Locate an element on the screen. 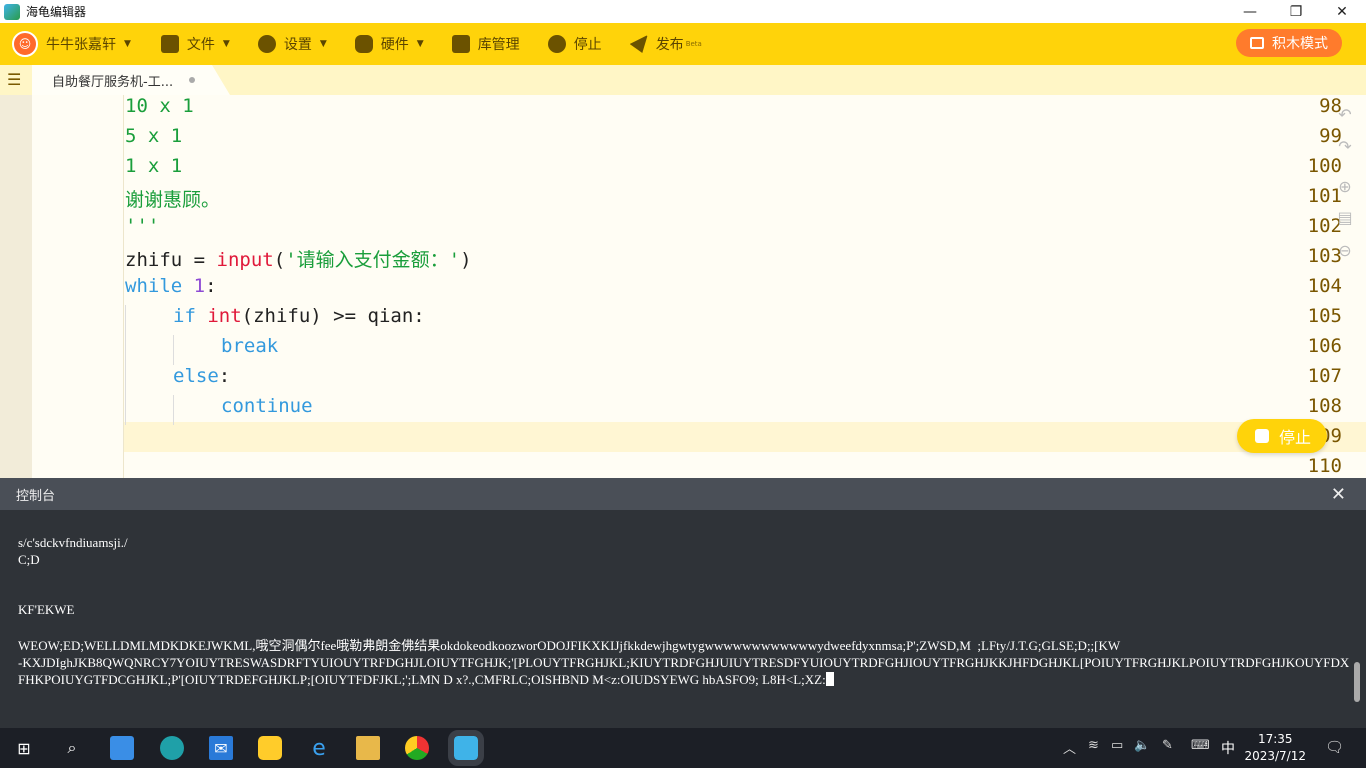  code-line: 1 x 1 is located at coordinates (154, 166).